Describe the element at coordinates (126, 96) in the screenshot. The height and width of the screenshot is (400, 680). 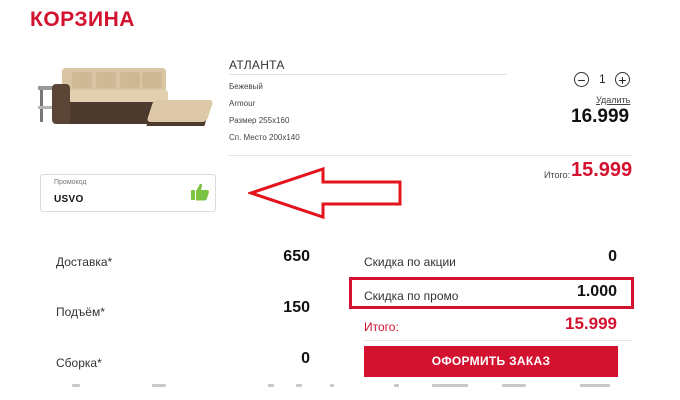
I see `product-image` at that location.